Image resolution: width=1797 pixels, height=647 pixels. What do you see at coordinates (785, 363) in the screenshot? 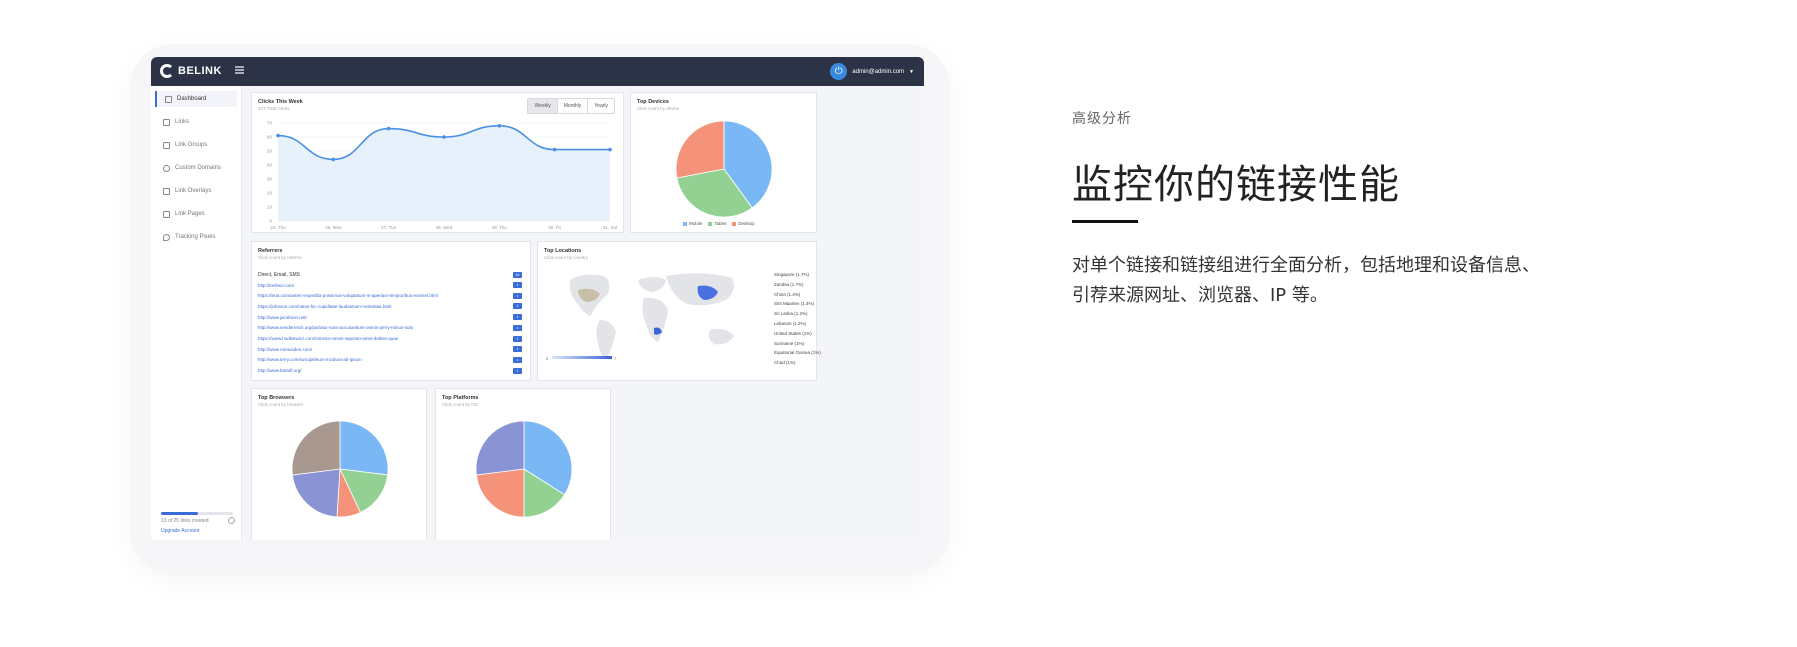
I see `country-list-item: Chad (1%)` at bounding box center [785, 363].